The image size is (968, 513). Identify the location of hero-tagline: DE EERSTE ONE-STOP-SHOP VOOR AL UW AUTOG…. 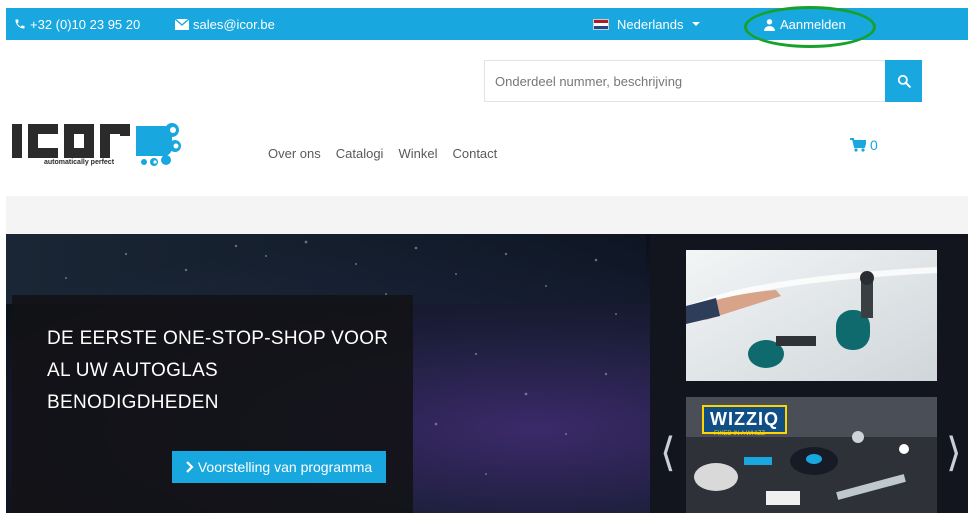
(219, 371).